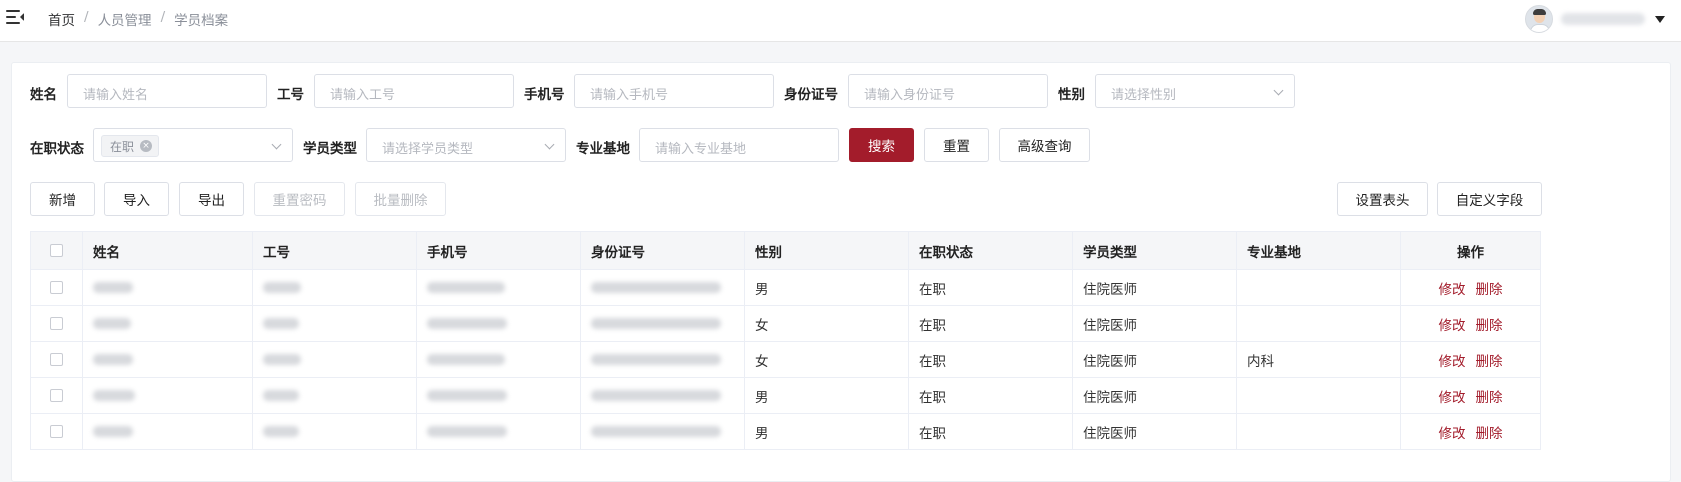  I want to click on export-button: 导出, so click(211, 199).